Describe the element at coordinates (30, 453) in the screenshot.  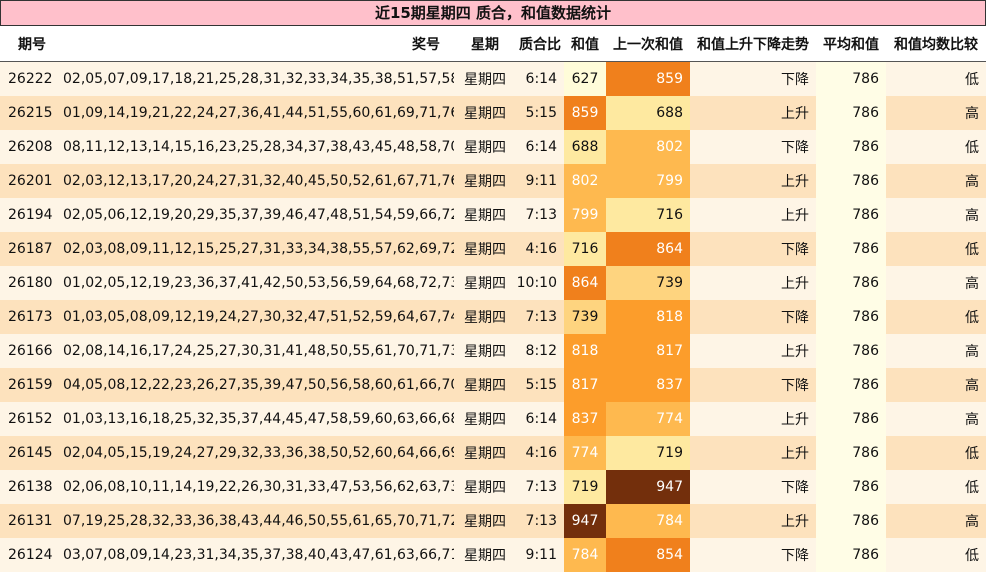
I see `cell-issue: 26145` at that location.